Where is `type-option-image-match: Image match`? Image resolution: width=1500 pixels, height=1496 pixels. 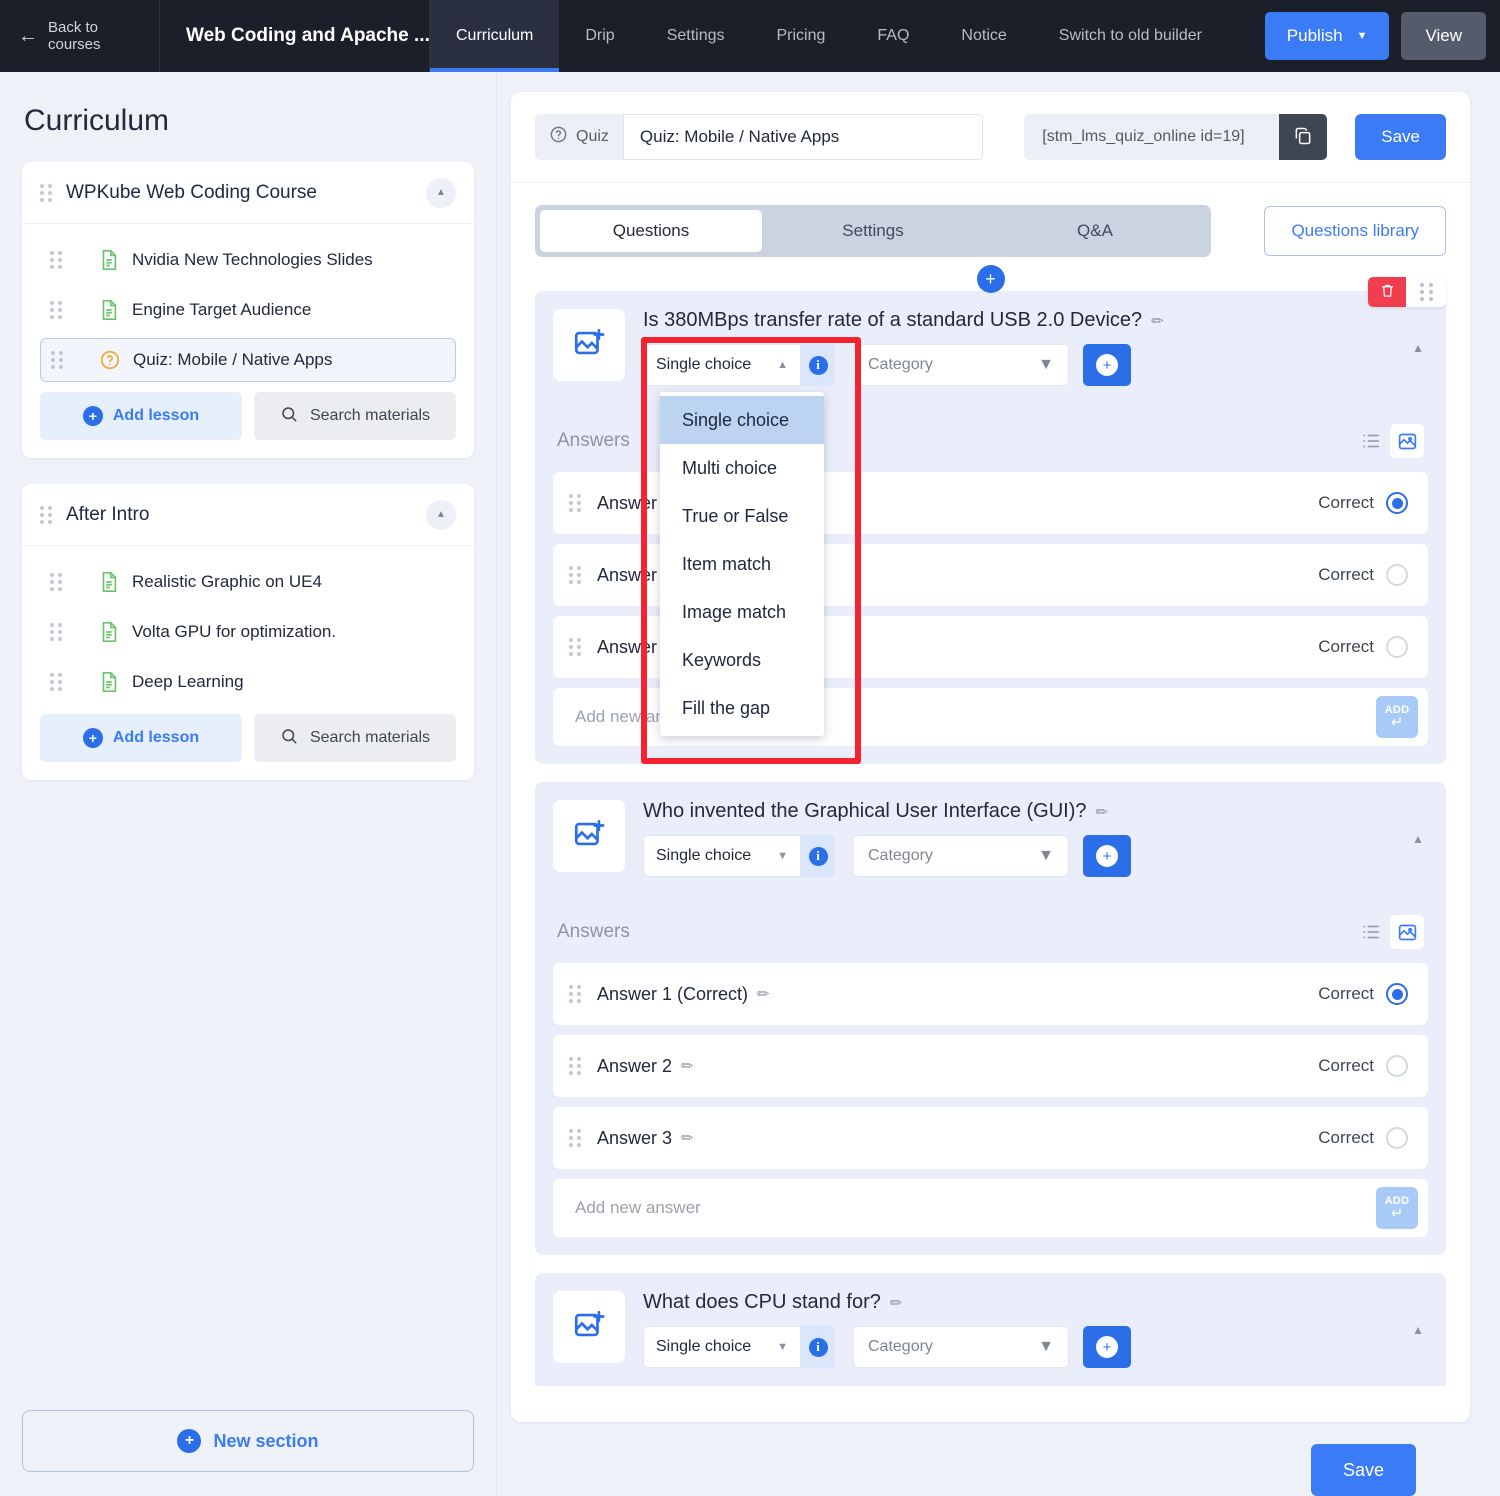
type-option-image-match: Image match is located at coordinates (742, 612).